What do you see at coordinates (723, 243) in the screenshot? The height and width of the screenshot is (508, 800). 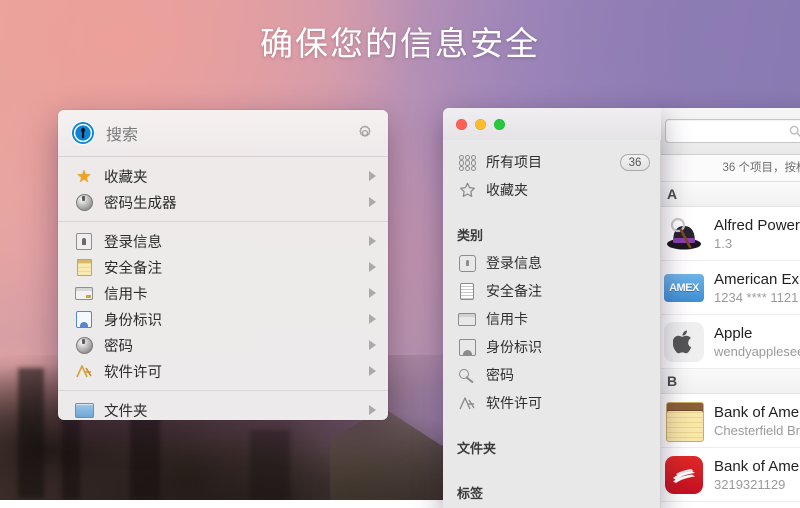 I see `list-item-subtitle: 1.3` at bounding box center [723, 243].